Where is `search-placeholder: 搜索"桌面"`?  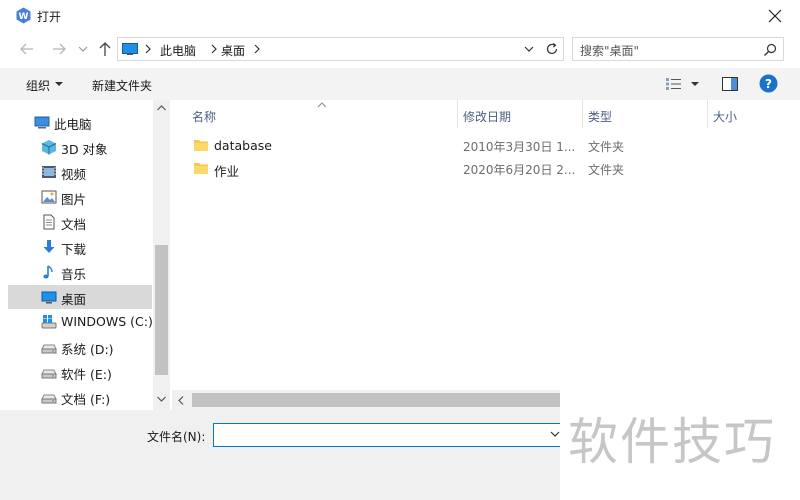
search-placeholder: 搜索"桌面" is located at coordinates (610, 51).